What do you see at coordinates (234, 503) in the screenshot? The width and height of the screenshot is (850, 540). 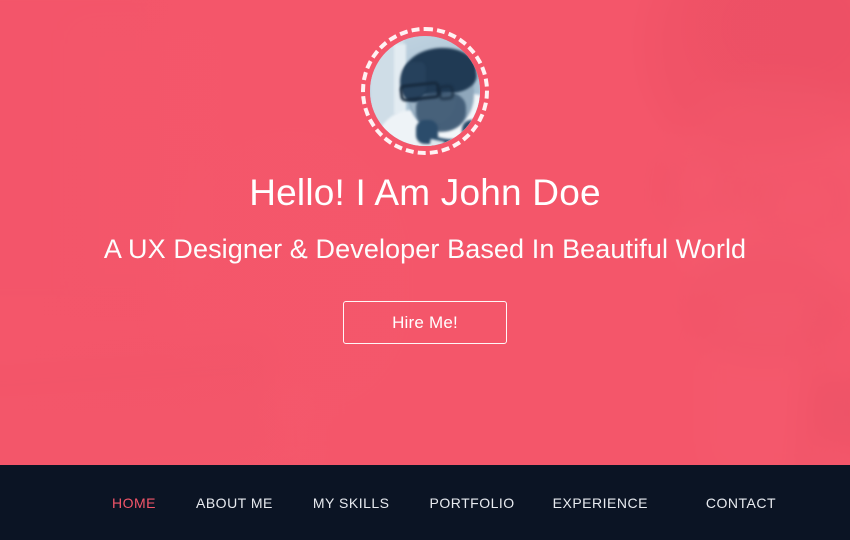 I see `nav-item-about-me: ABOUT ME` at bounding box center [234, 503].